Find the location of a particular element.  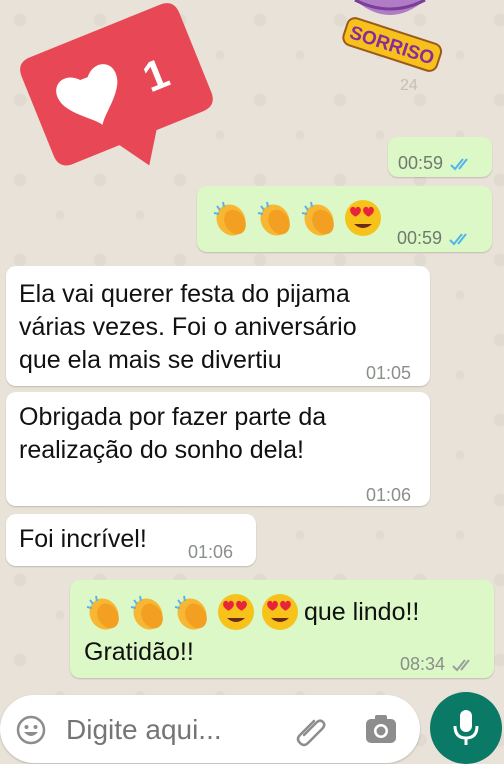

microphone-icon is located at coordinates (466, 727).